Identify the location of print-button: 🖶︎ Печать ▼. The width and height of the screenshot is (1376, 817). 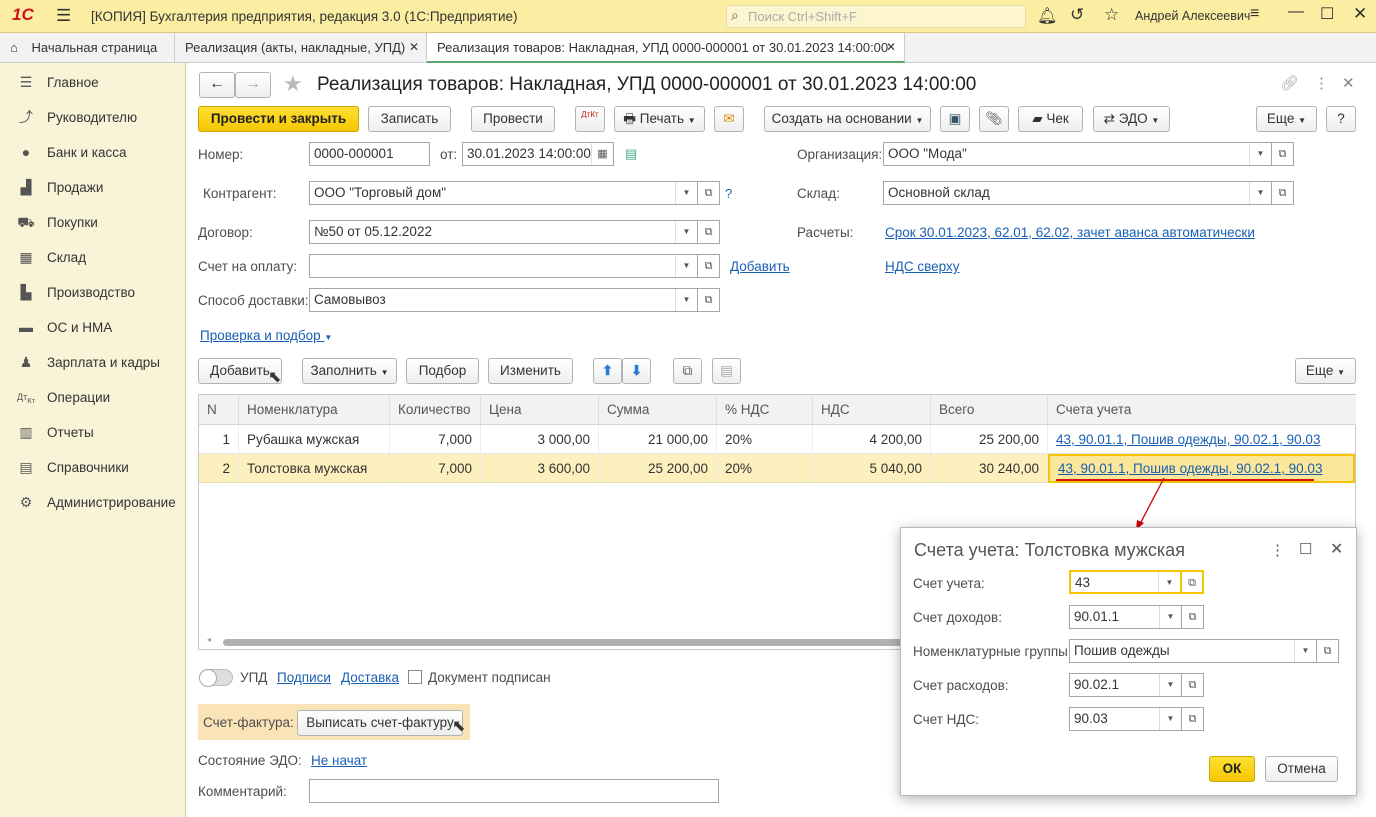
(659, 119).